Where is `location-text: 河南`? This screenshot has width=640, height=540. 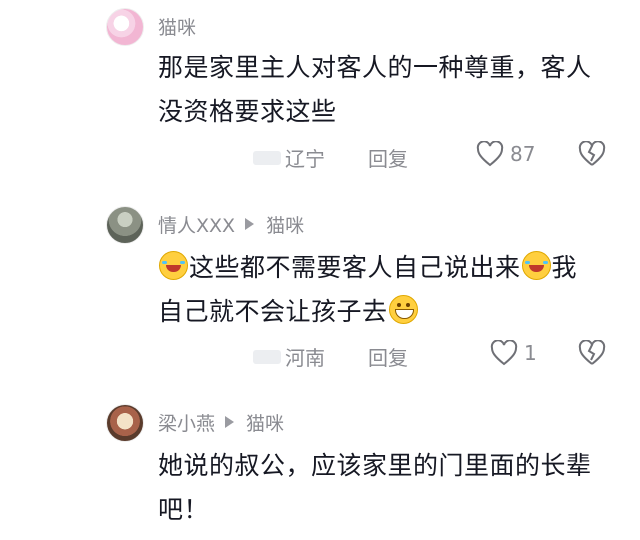
location-text: 河南 is located at coordinates (305, 358).